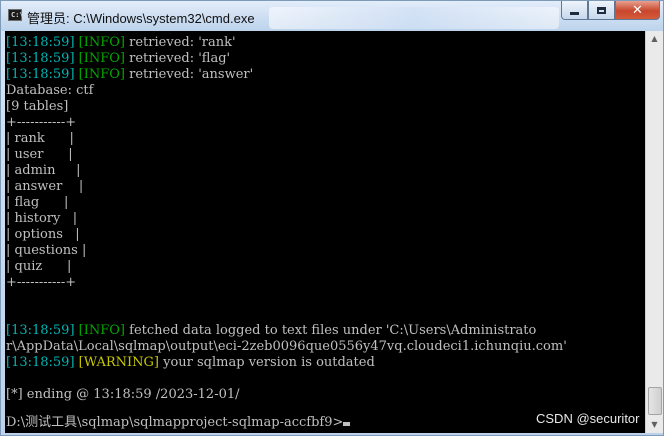  I want to click on maximize-button, so click(601, 10).